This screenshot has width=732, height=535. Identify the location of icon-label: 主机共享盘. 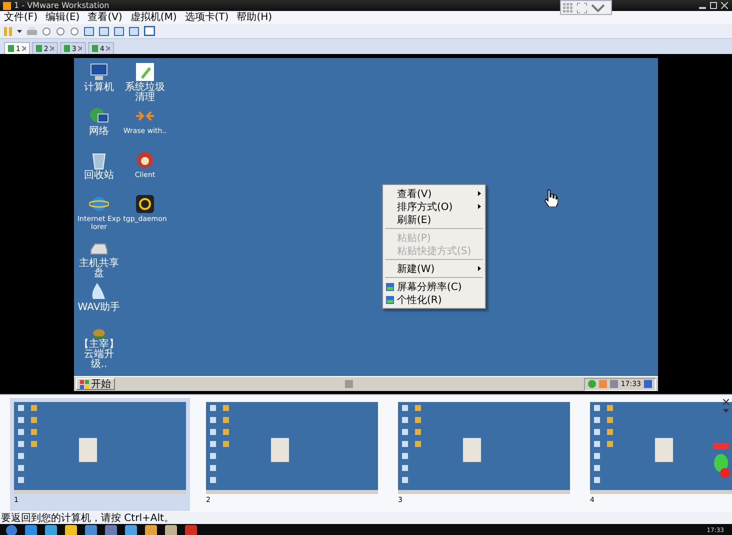
(99, 269).